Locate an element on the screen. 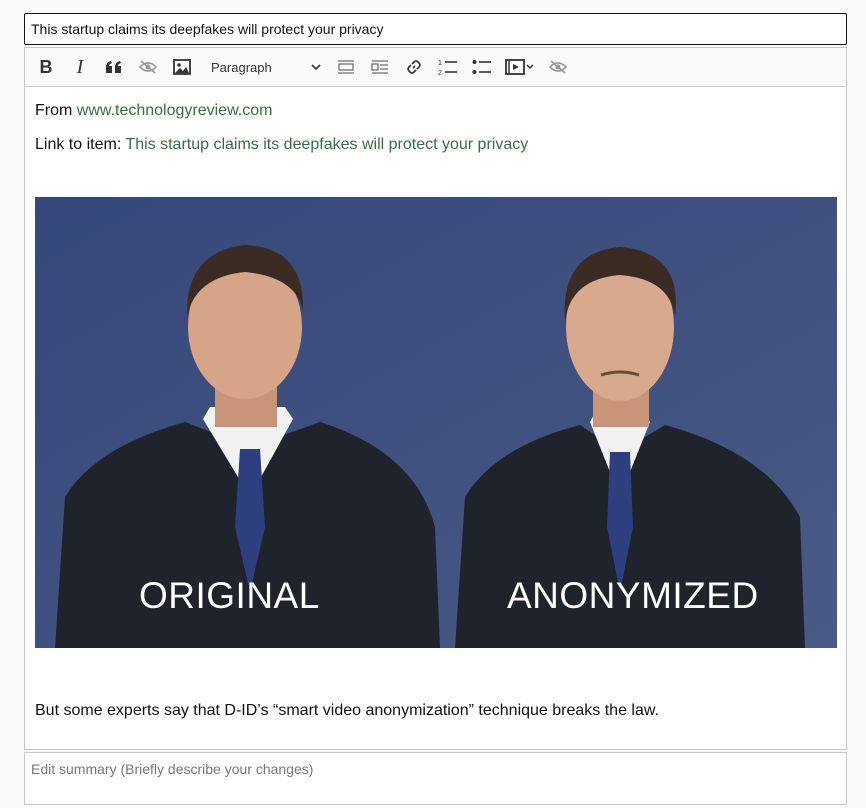 This screenshot has width=866, height=808. align-button is located at coordinates (380, 67).